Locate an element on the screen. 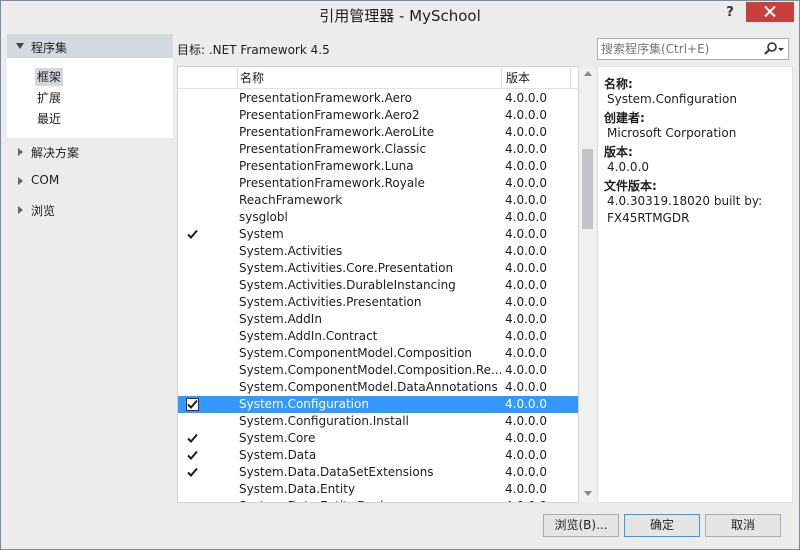 The image size is (800, 550). close-button is located at coordinates (770, 12).